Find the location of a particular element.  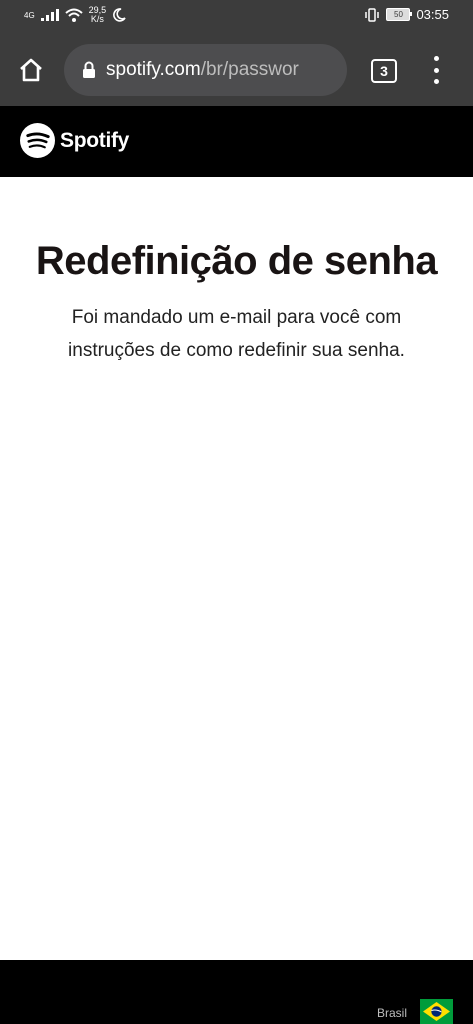

network-type: 4G is located at coordinates (29, 15).